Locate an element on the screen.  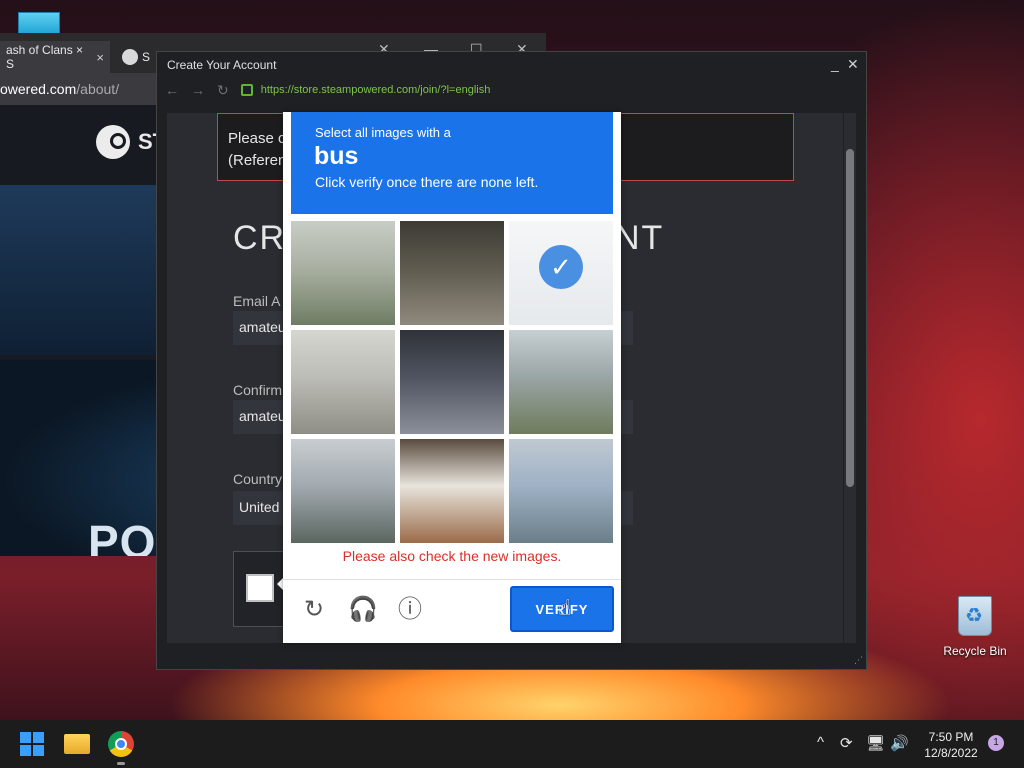
resize-grip-icon: ⋰ is located at coordinates (858, 660).